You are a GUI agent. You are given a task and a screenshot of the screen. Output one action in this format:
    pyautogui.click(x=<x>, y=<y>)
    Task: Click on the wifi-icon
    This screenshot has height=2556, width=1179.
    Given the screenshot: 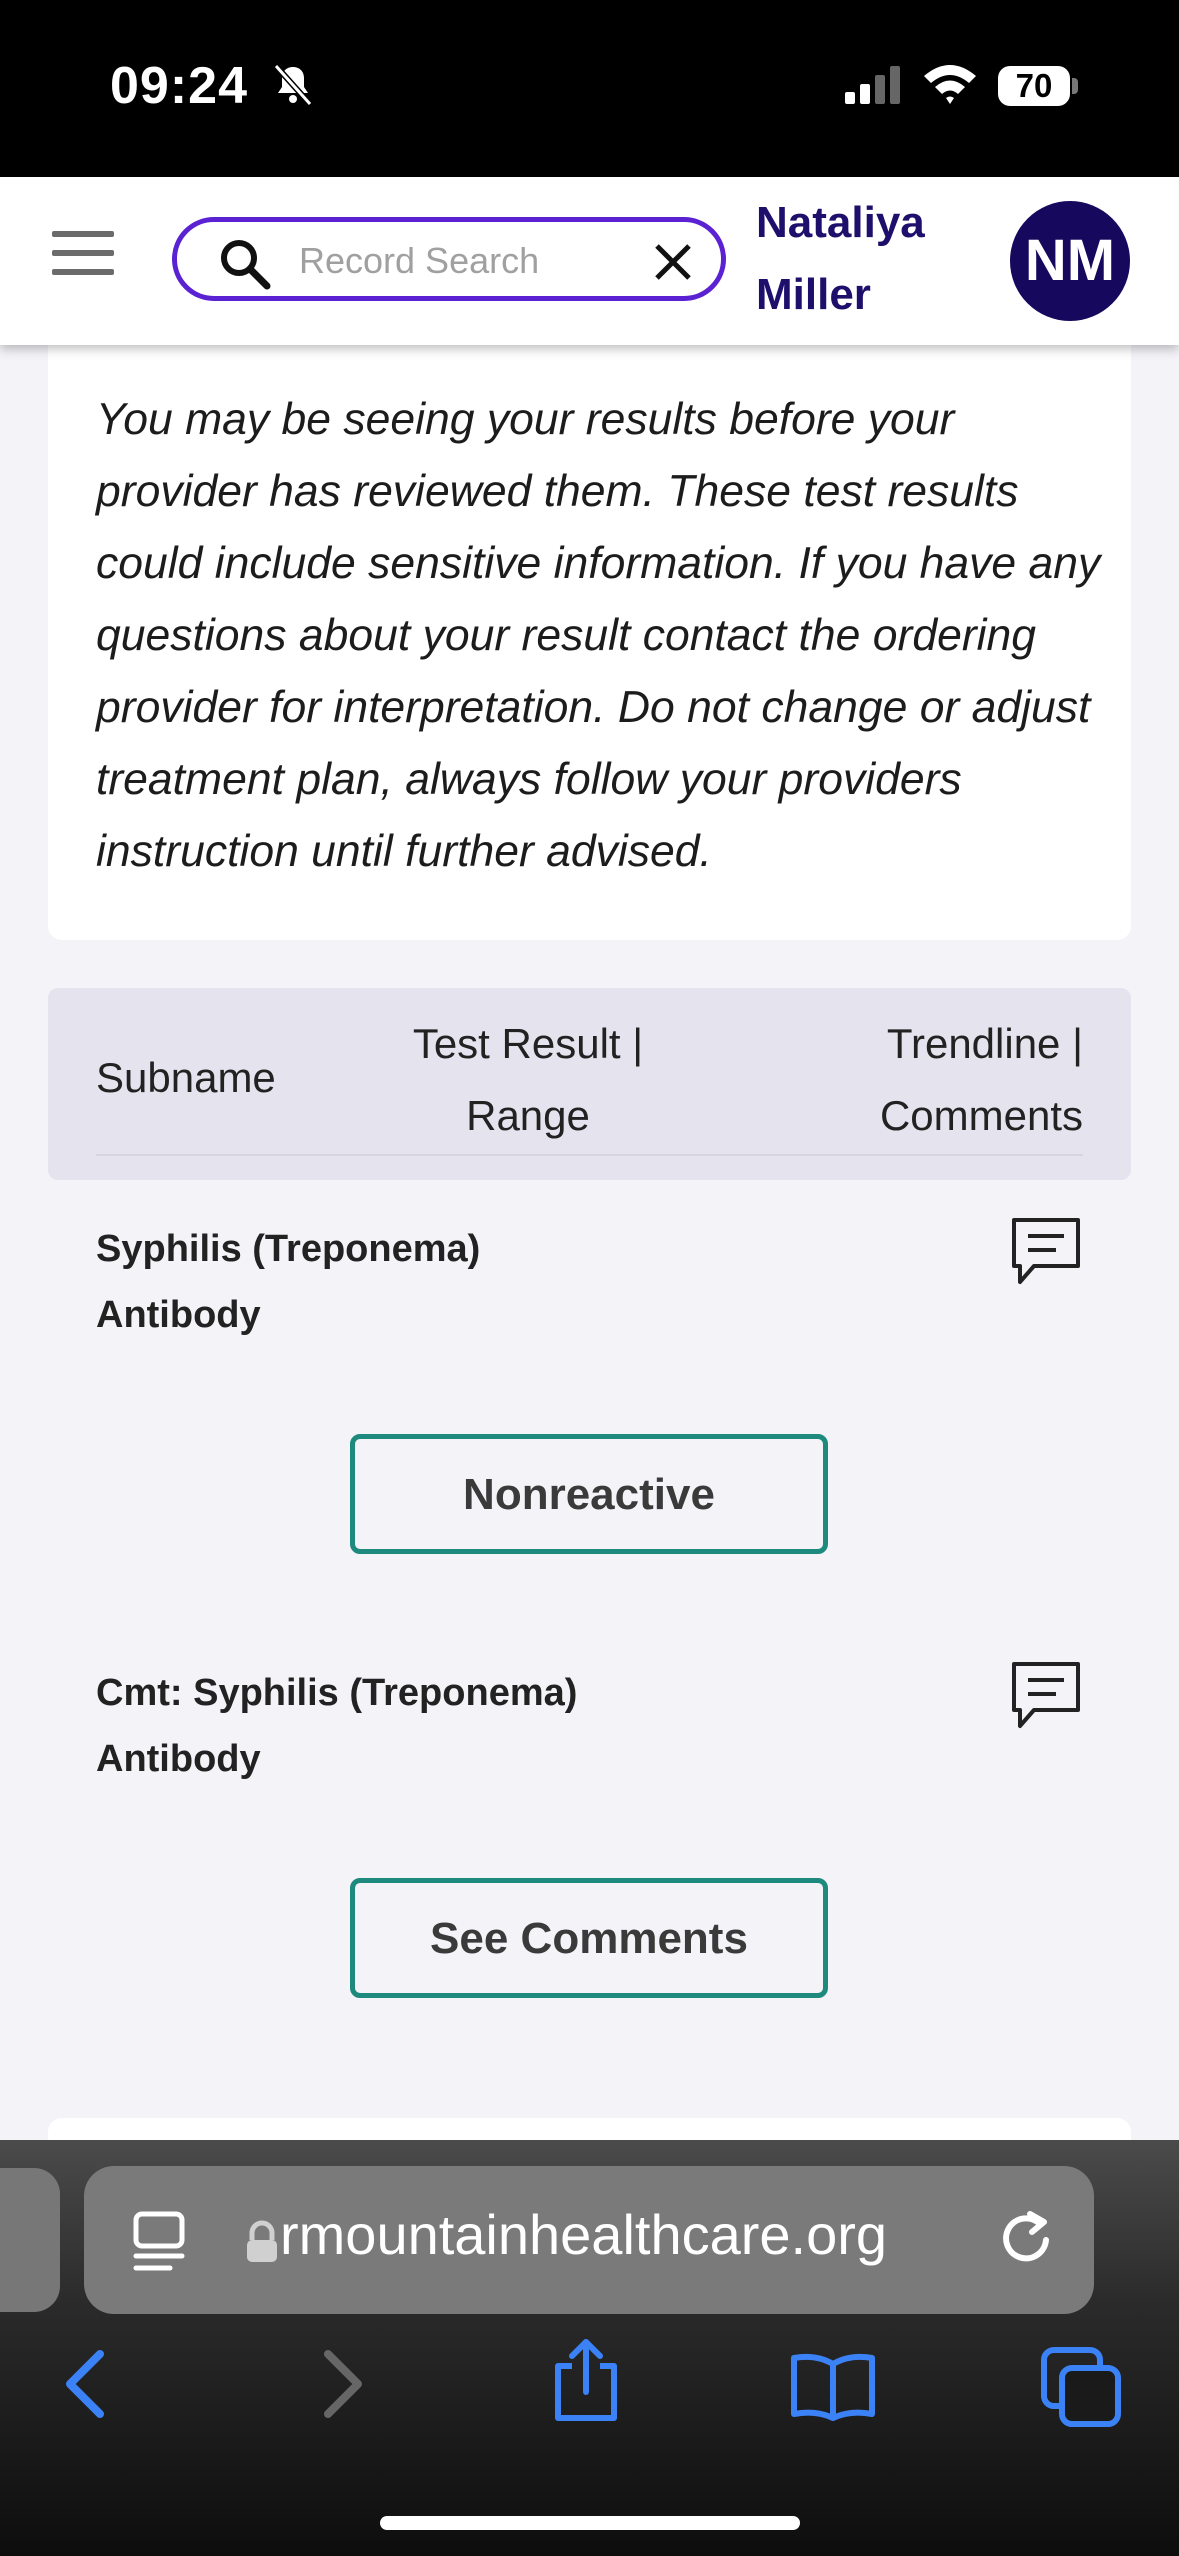 What is the action you would take?
    pyautogui.click(x=950, y=86)
    